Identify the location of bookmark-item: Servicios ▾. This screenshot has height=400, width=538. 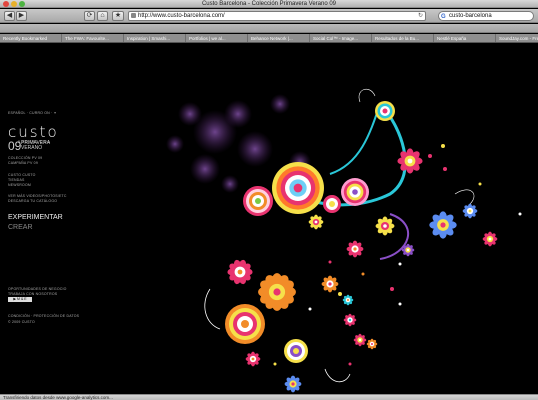
(453, 32).